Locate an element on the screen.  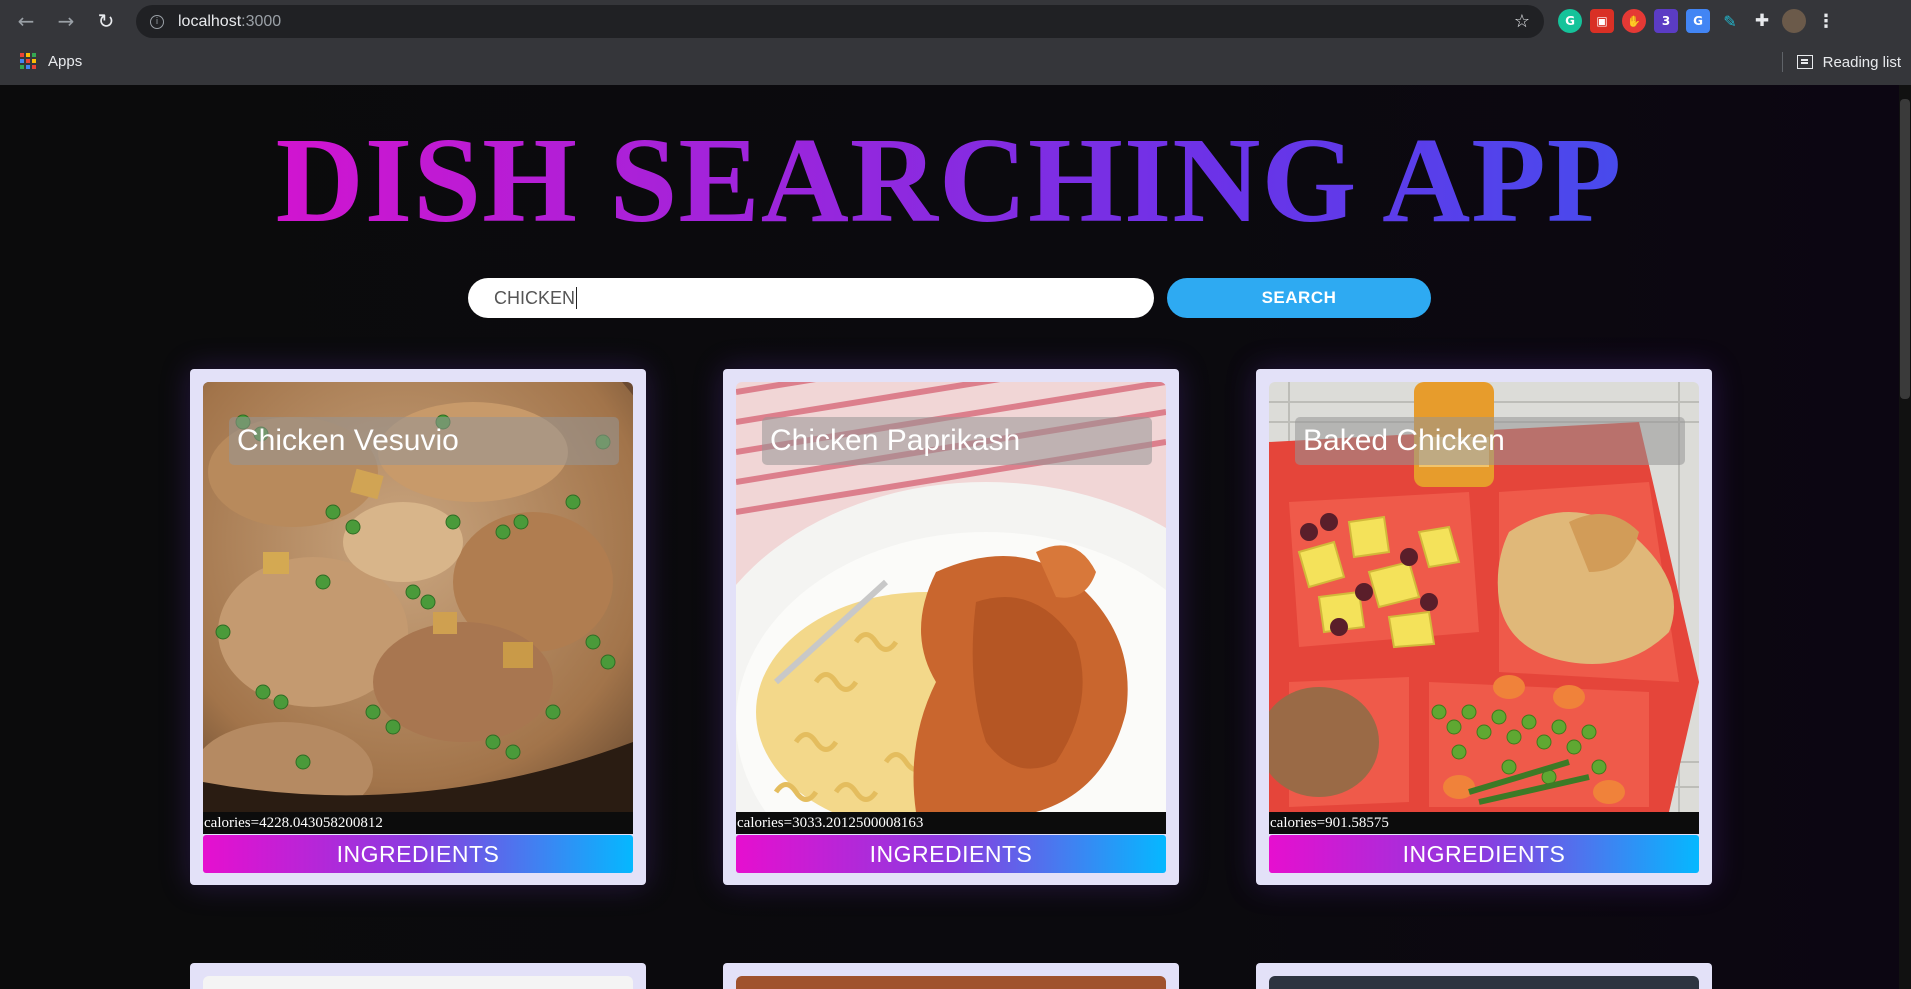
app-title: DISH SEARCHING APP is located at coordinates (949, 181).